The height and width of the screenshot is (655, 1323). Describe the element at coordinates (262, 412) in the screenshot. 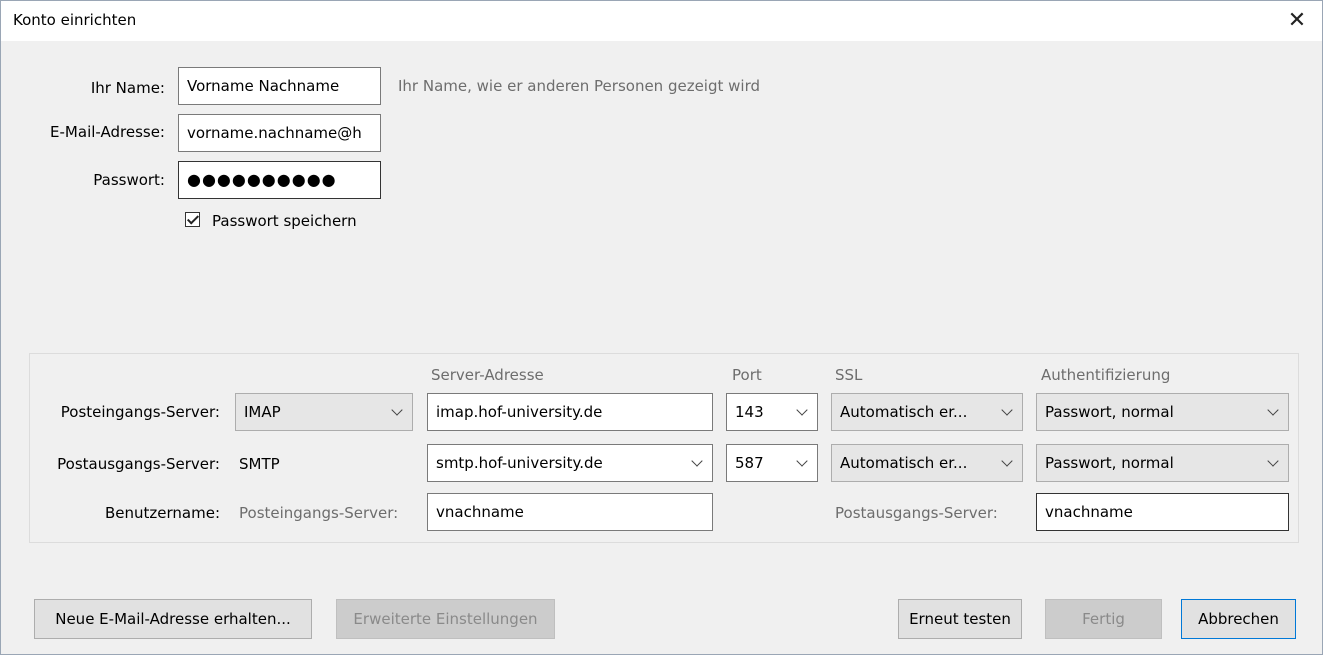

I see `incoming-protocol-value: IMAP` at that location.